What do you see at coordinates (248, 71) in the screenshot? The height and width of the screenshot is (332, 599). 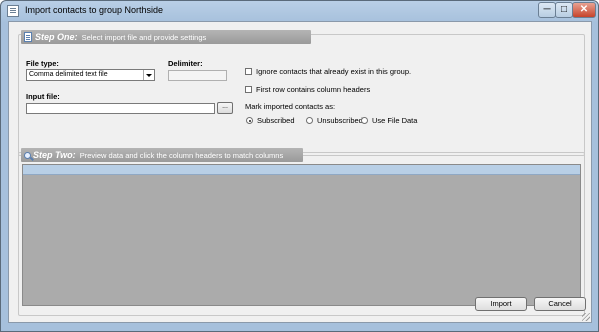 I see `ignore-existing-checkbox` at bounding box center [248, 71].